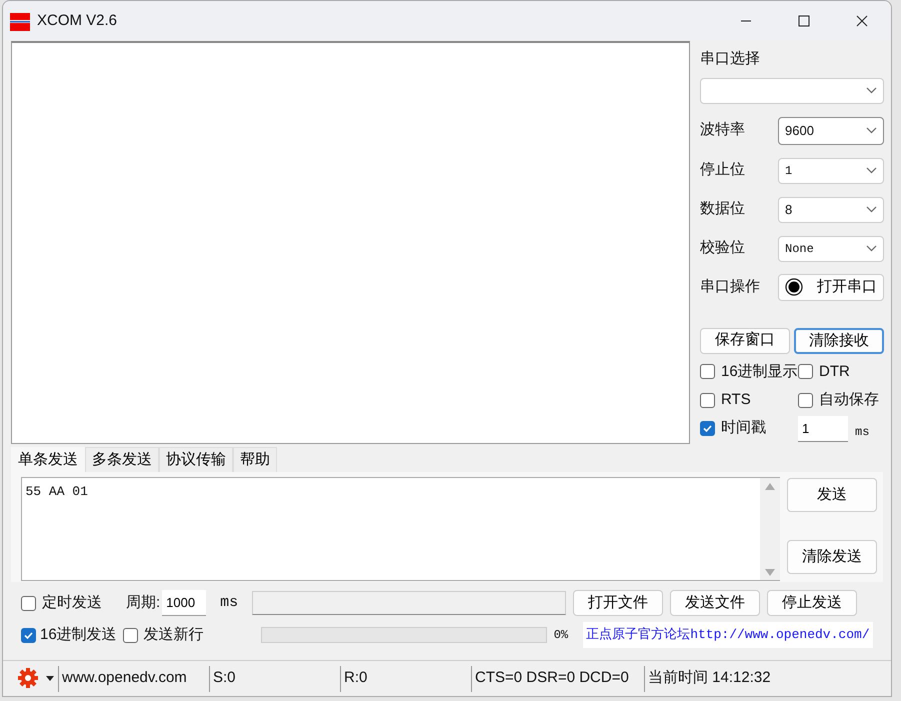  Describe the element at coordinates (831, 249) in the screenshot. I see `dropdown: None` at that location.